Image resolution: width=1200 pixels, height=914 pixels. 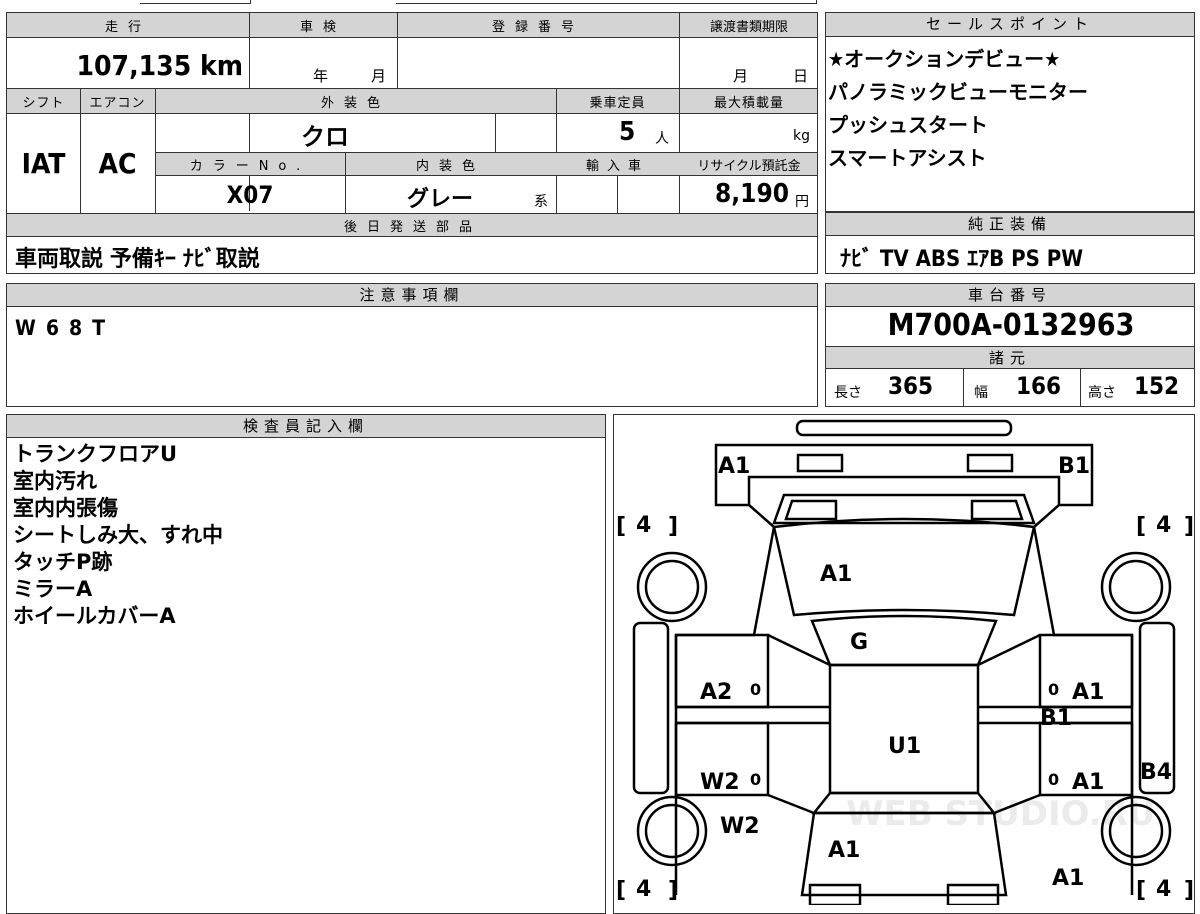 What do you see at coordinates (137, 259) in the screenshot?
I see `later-parts-value: 車両取説 予備ｷｰ ﾅﾋﾞ取説` at bounding box center [137, 259].